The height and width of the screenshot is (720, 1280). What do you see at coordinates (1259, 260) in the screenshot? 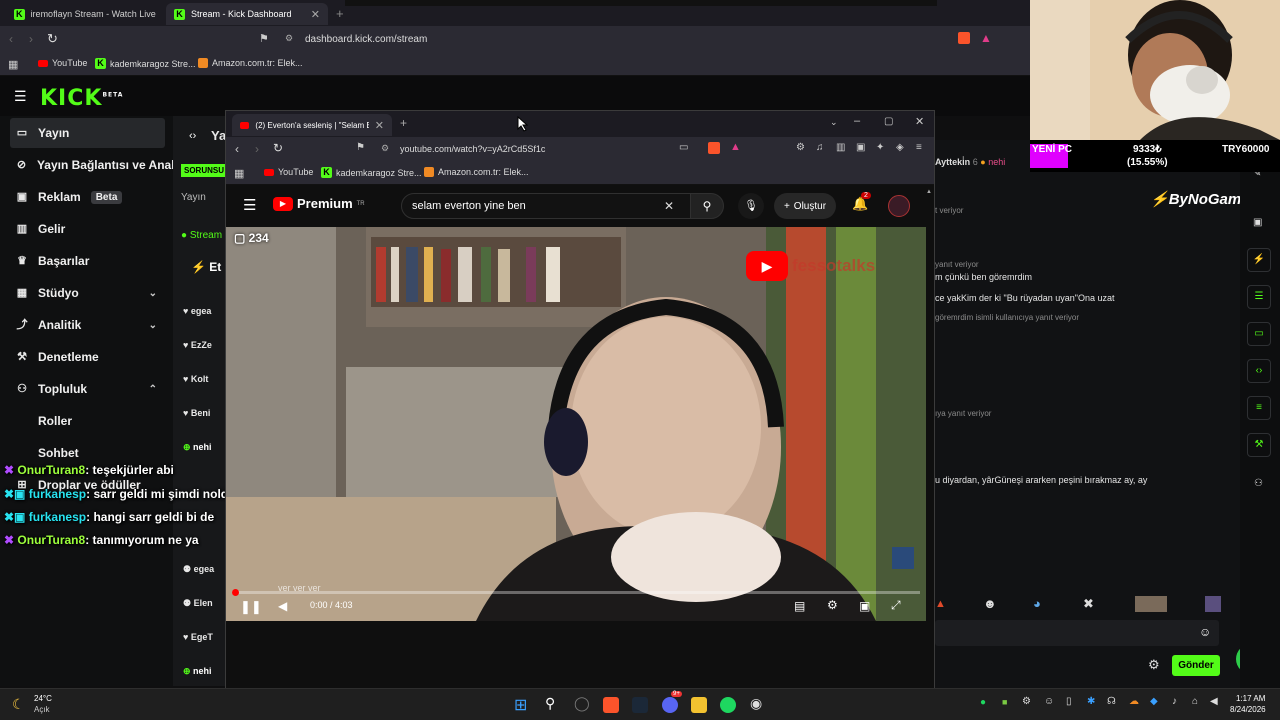
I see `lightning-icon: ⚡` at bounding box center [1259, 260].